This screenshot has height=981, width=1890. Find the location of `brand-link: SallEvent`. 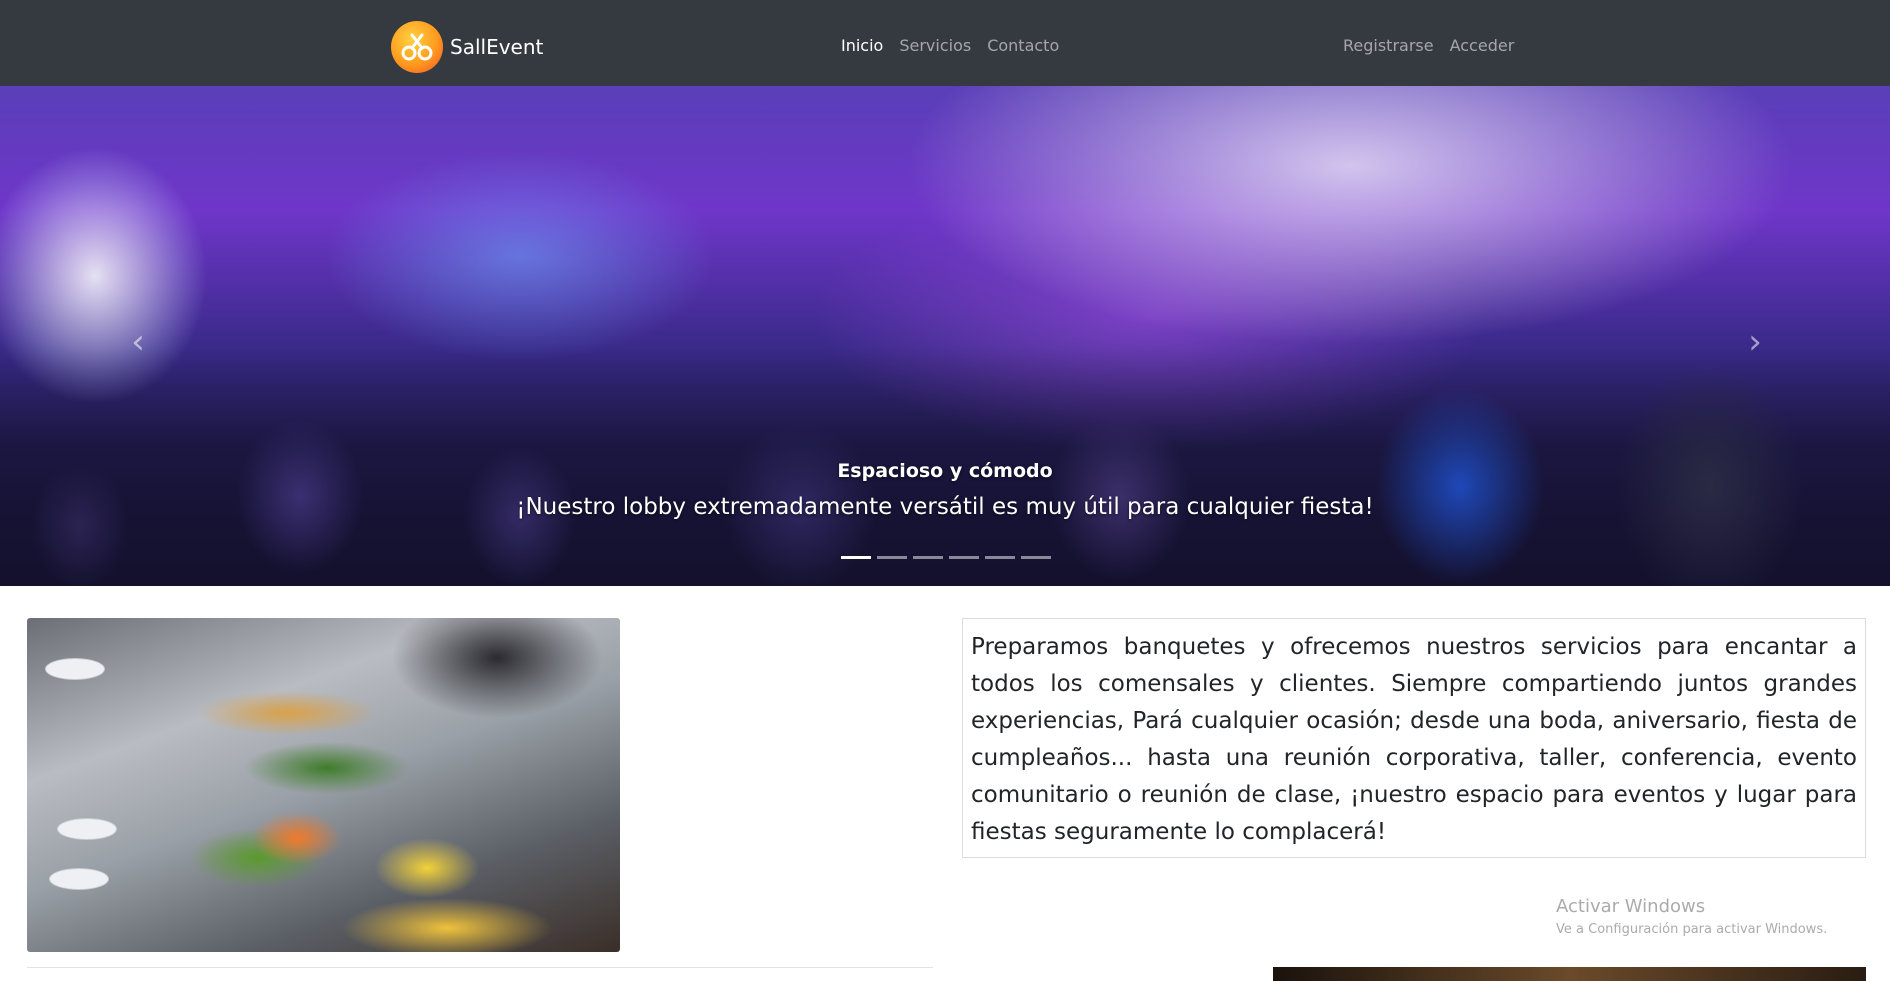

brand-link: SallEvent is located at coordinates (467, 47).